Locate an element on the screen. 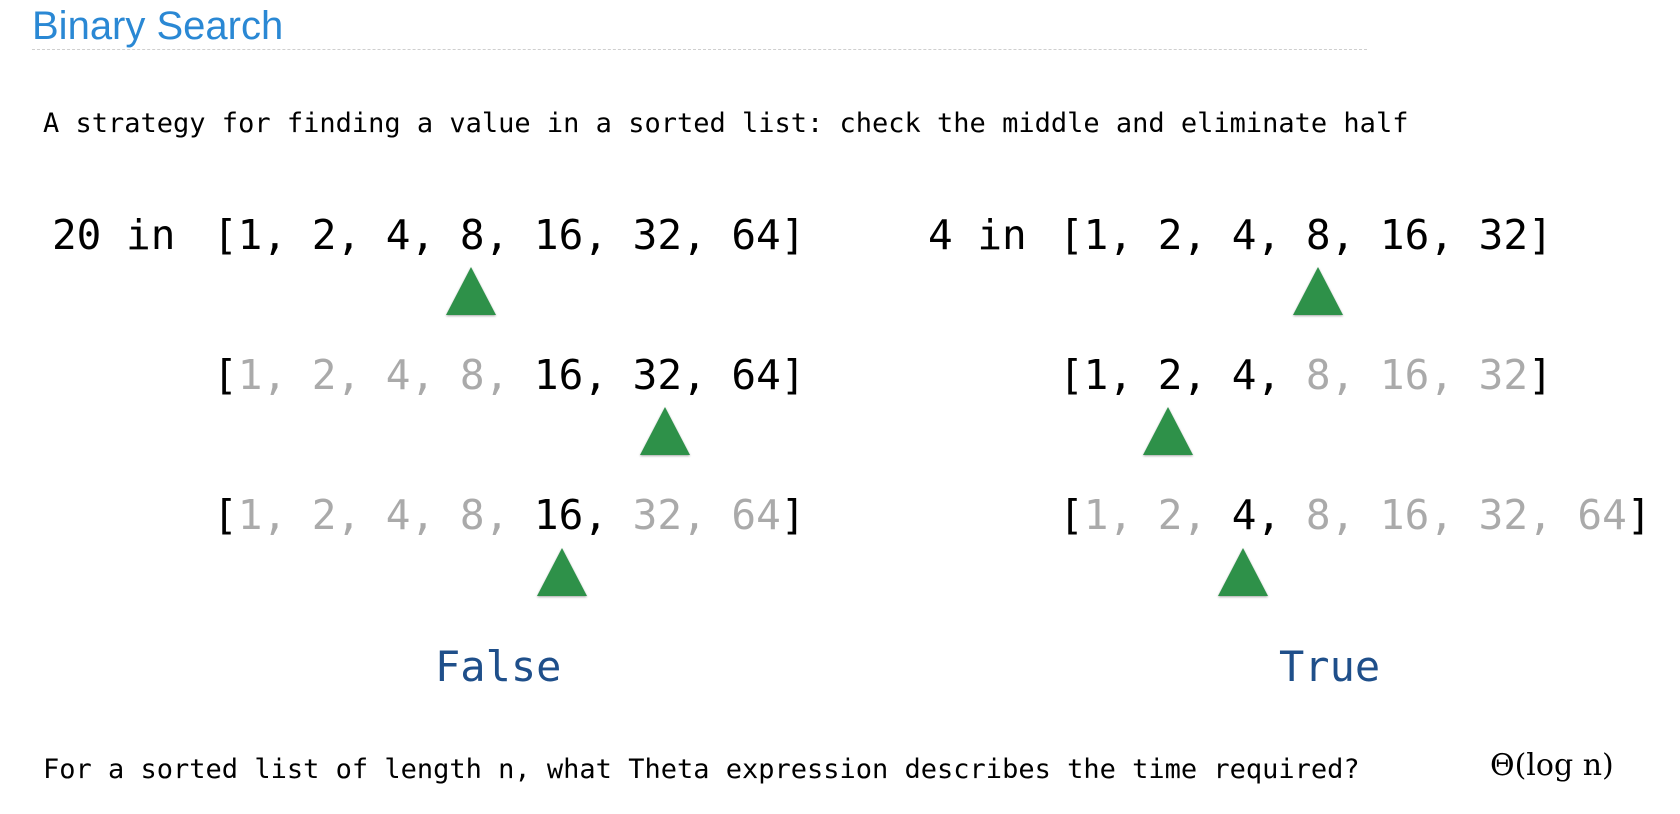 The width and height of the screenshot is (1680, 814). list-segment-eliminated: 32, 64 is located at coordinates (694, 515).